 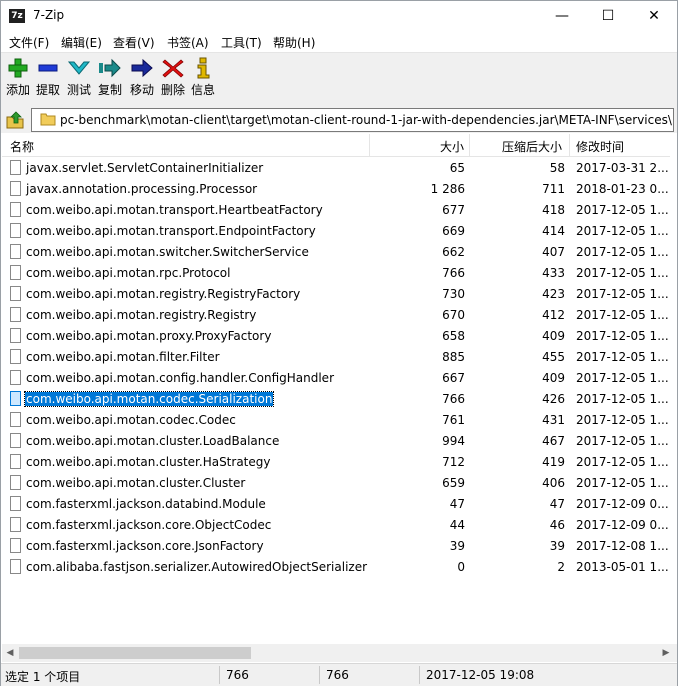 What do you see at coordinates (480, 675) in the screenshot?
I see `status-modified: 2017-12-05 19:08` at bounding box center [480, 675].